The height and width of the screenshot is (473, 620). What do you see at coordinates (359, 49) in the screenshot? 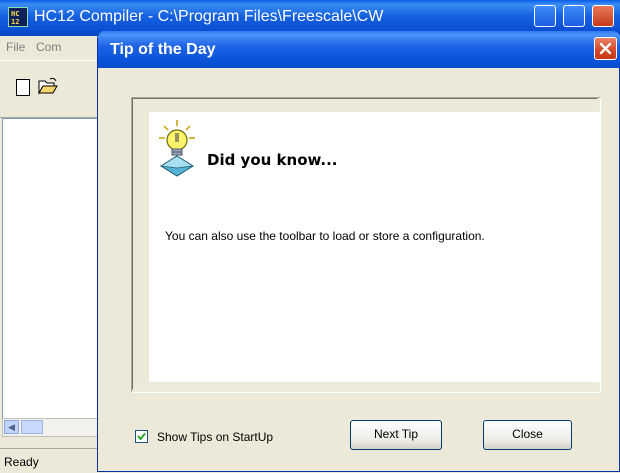
I see `dialog-titlebar: Tip of the Day` at bounding box center [359, 49].